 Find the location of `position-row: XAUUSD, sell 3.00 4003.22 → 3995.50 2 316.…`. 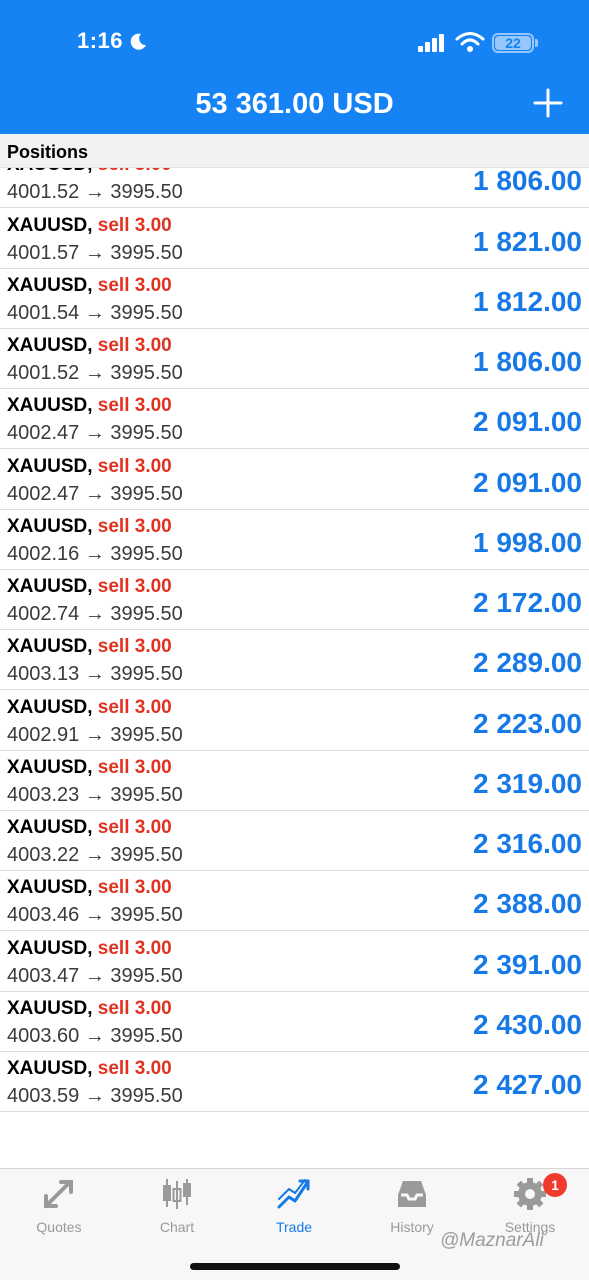

position-row: XAUUSD, sell 3.00 4003.22 → 3995.50 2 316.… is located at coordinates (294, 841).